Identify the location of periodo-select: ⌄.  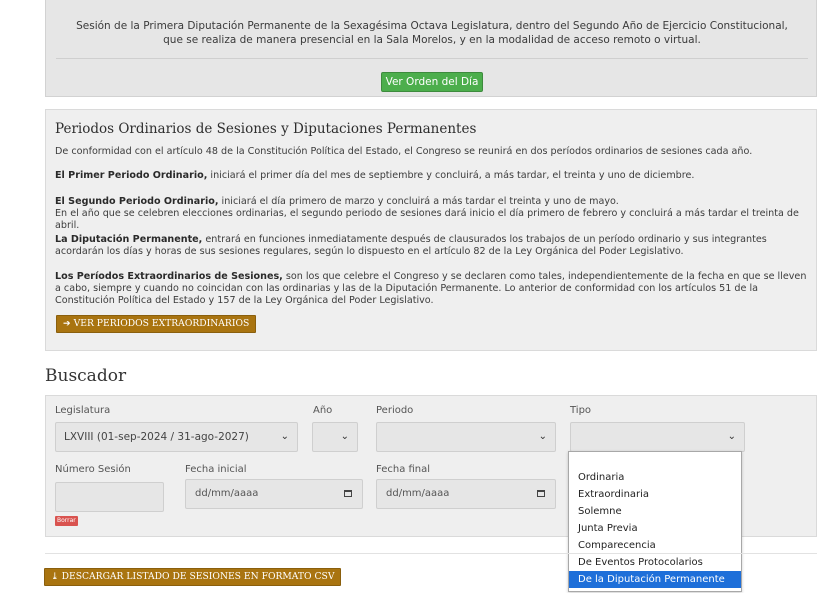
(466, 437).